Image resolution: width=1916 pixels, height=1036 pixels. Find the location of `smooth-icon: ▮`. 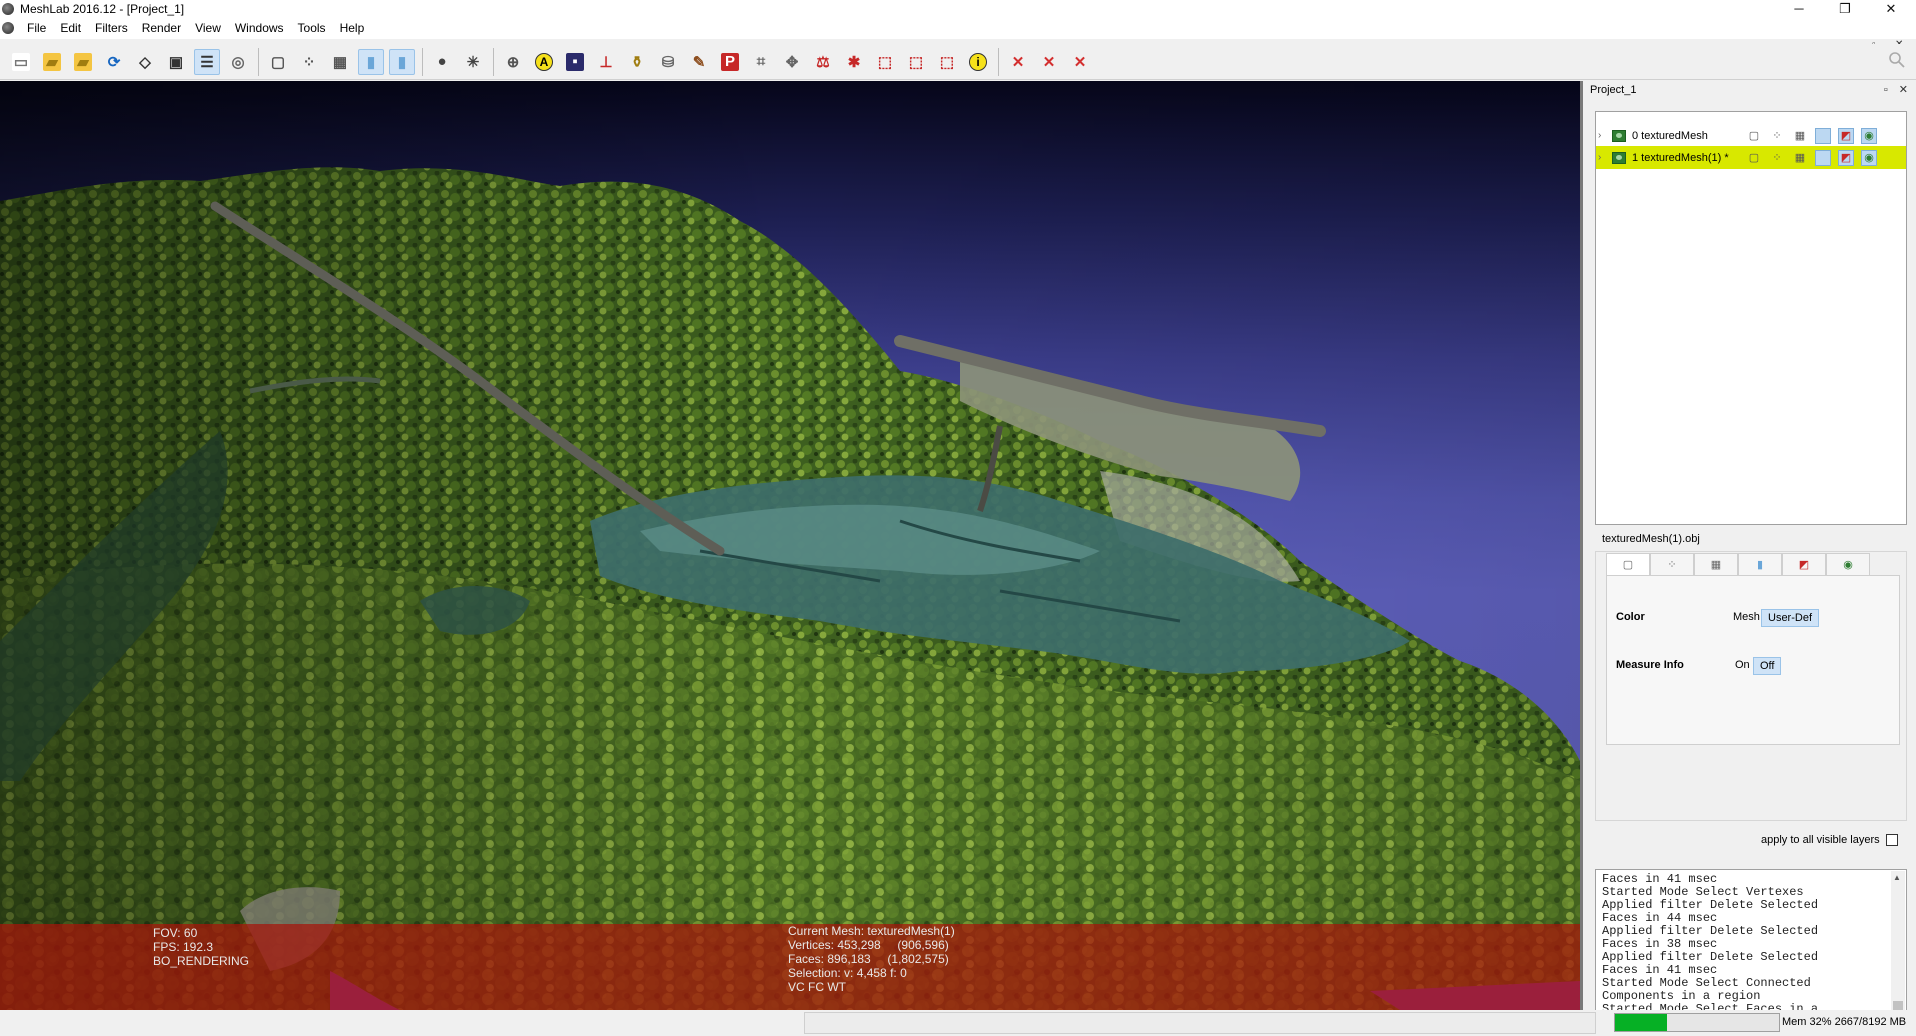

smooth-icon: ▮ is located at coordinates (402, 61).